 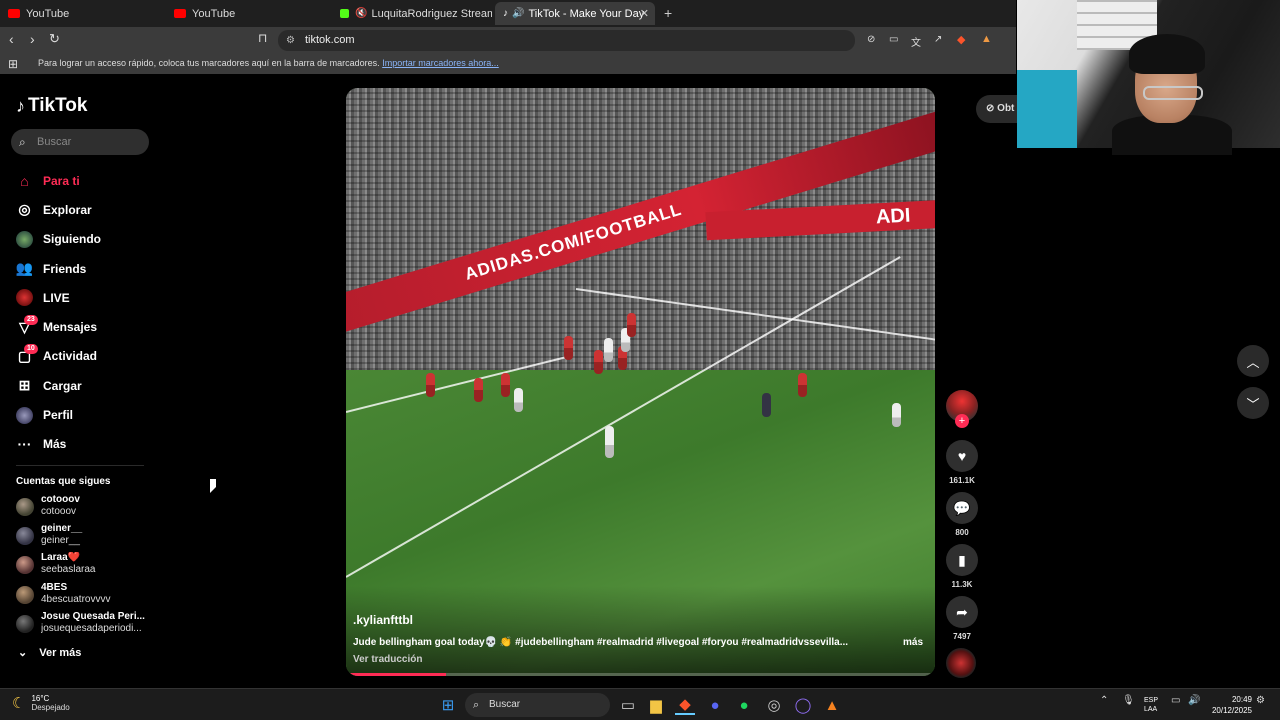 I want to click on next-video-button: ﹀, so click(x=1253, y=403).